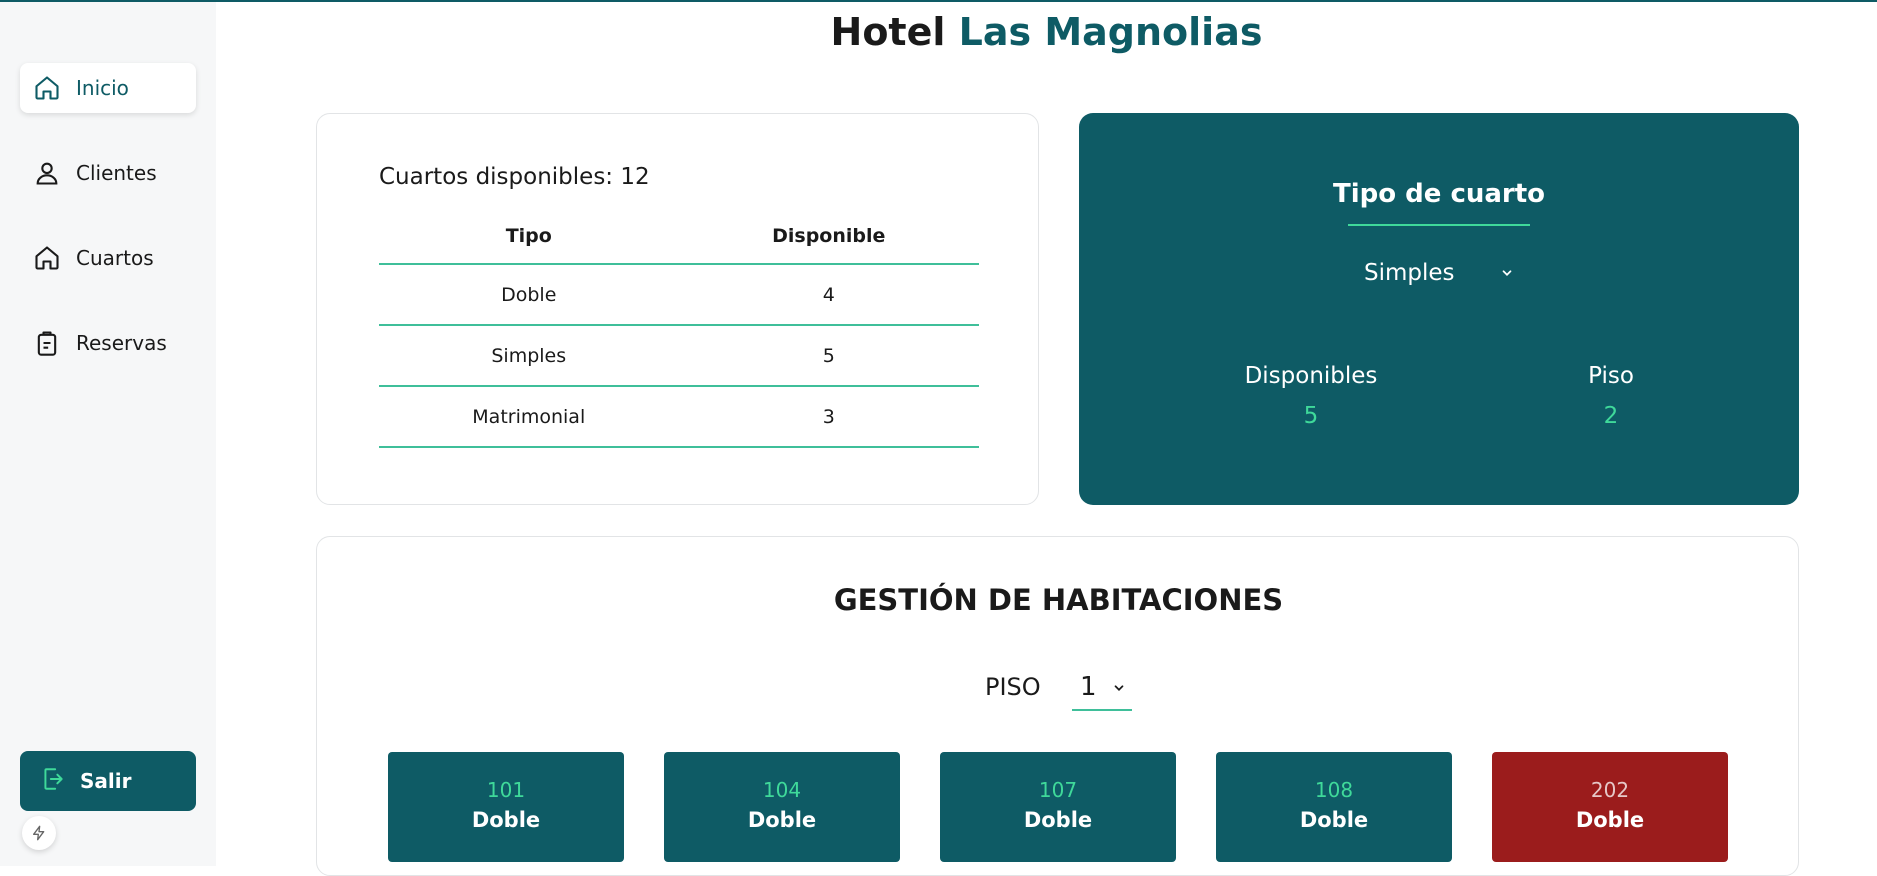 This screenshot has height=876, width=1877. I want to click on floor-label: PISO, so click(1013, 687).